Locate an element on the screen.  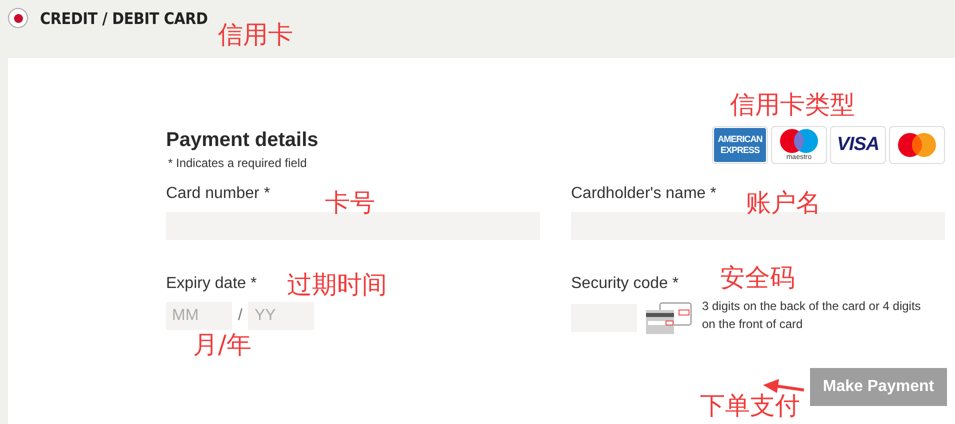
annotation-text: 账户名 is located at coordinates (783, 202).